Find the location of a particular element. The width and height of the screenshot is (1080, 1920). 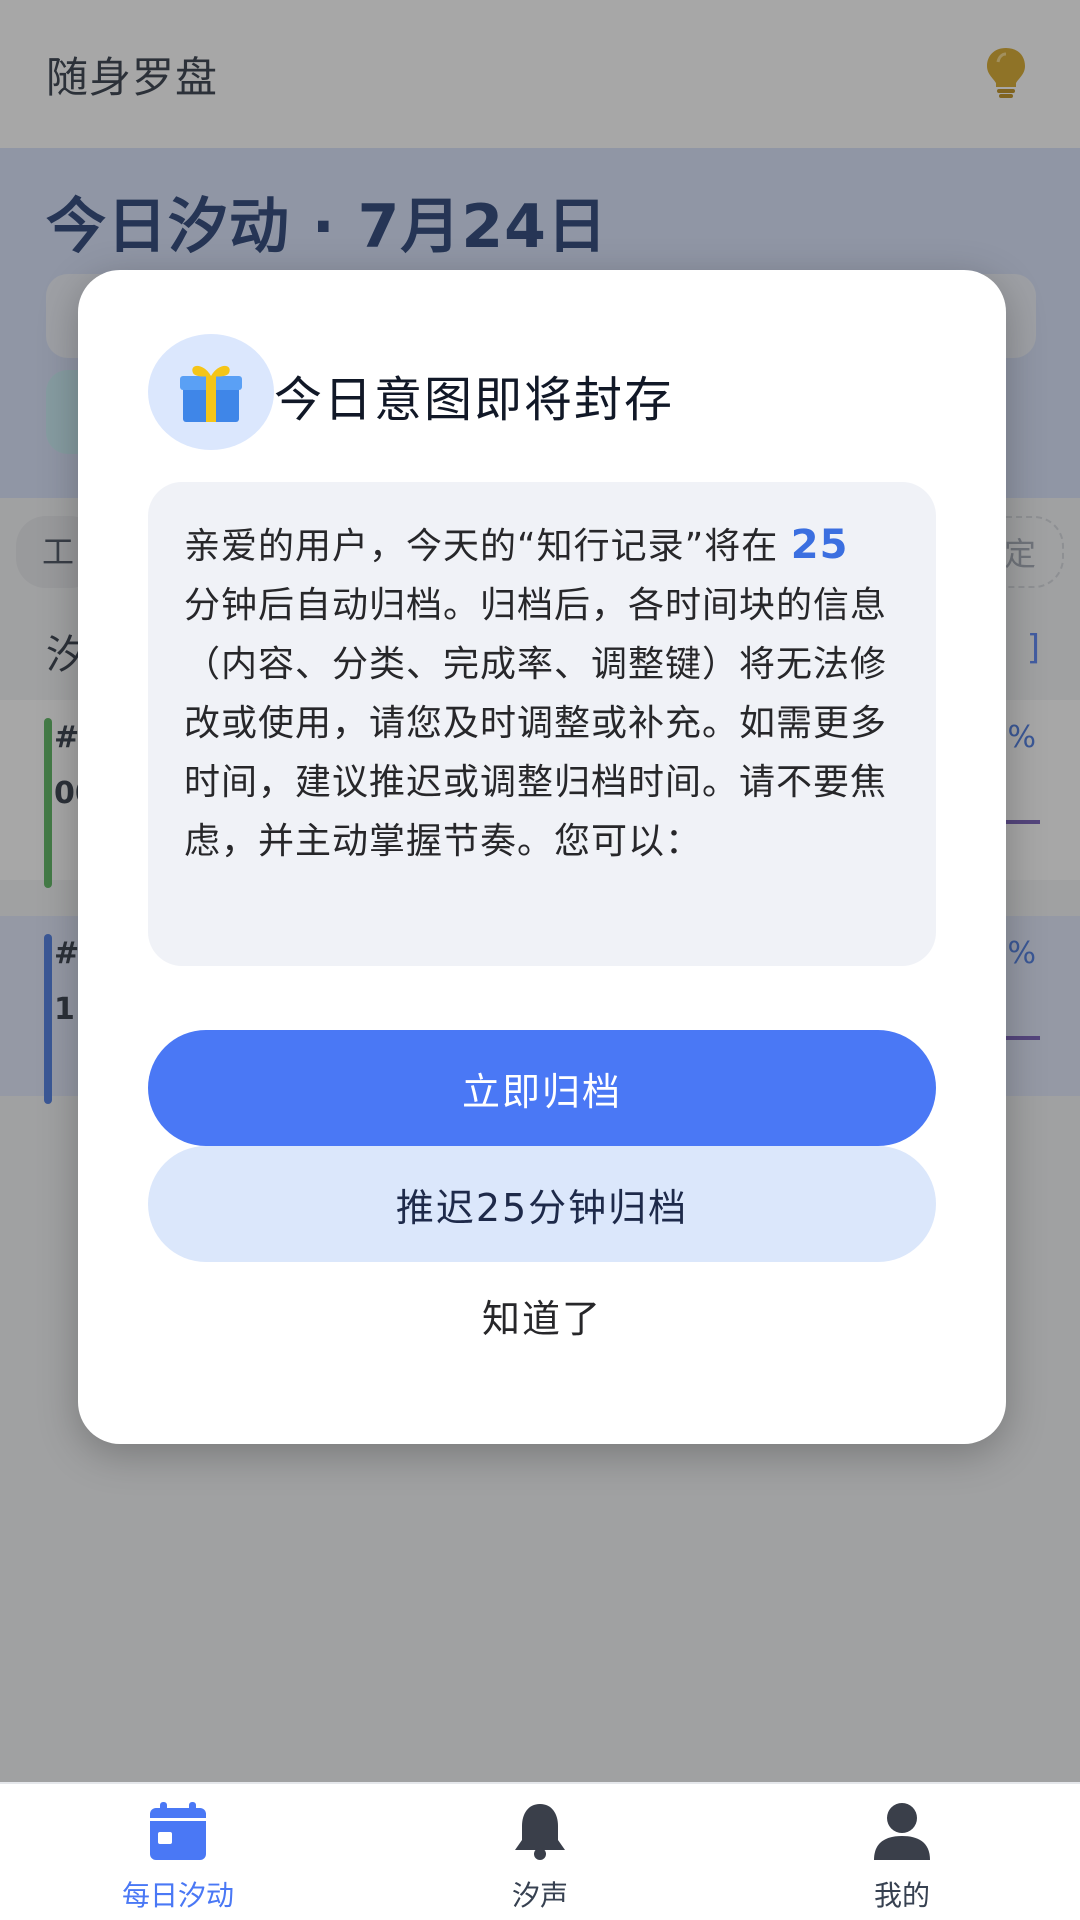

nav-item-mine: 我的 is located at coordinates (902, 1852).